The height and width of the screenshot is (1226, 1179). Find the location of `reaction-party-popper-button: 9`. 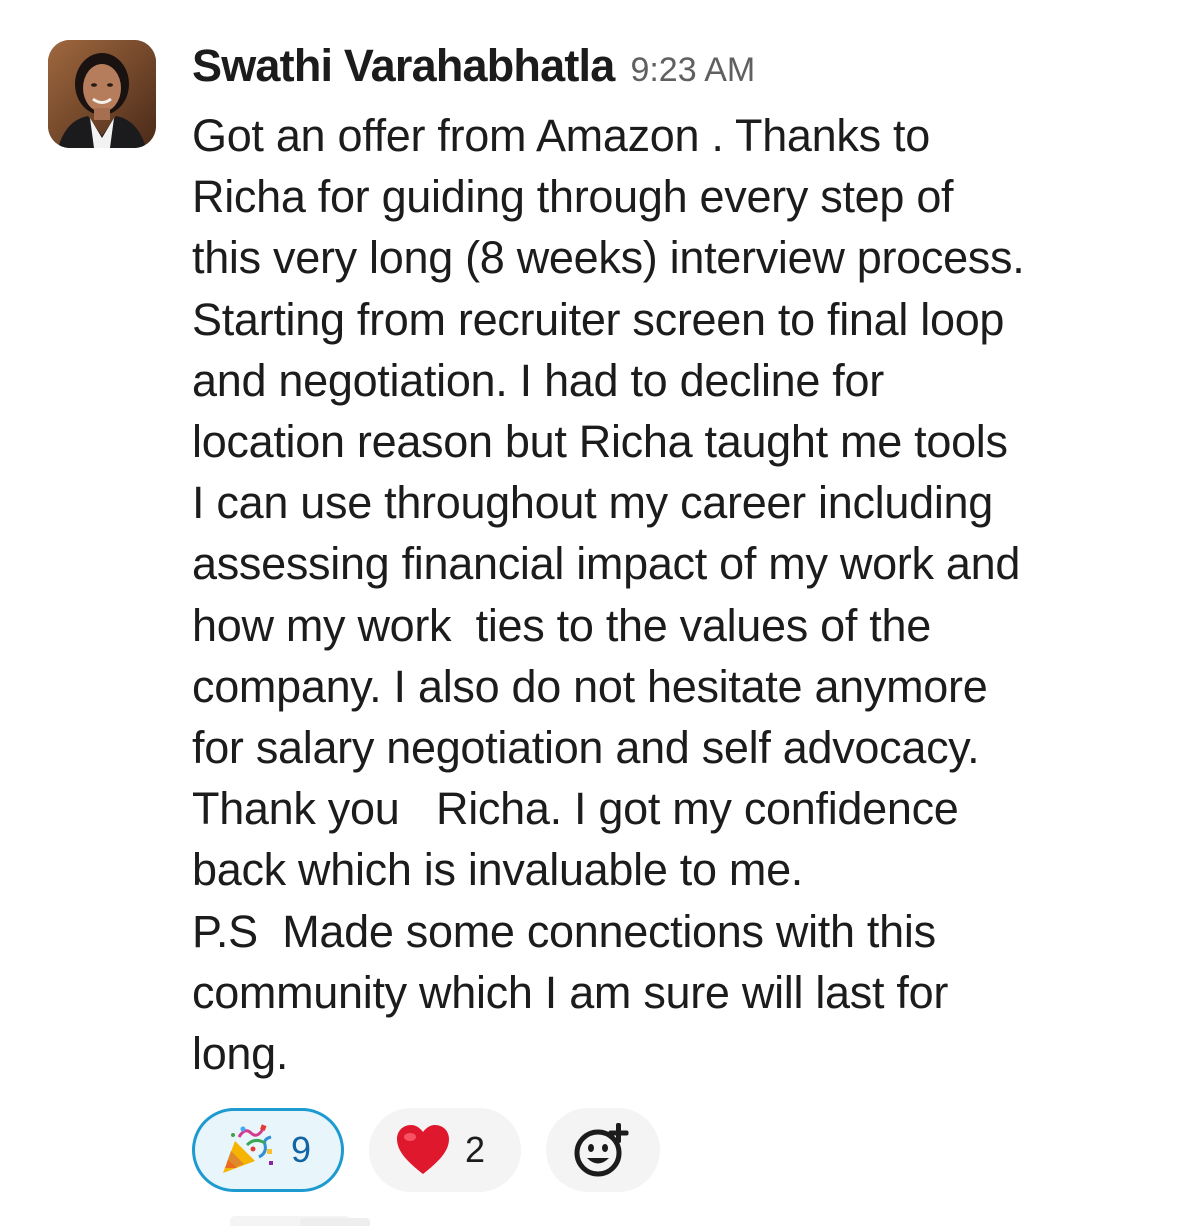

reaction-party-popper-button: 9 is located at coordinates (268, 1150).